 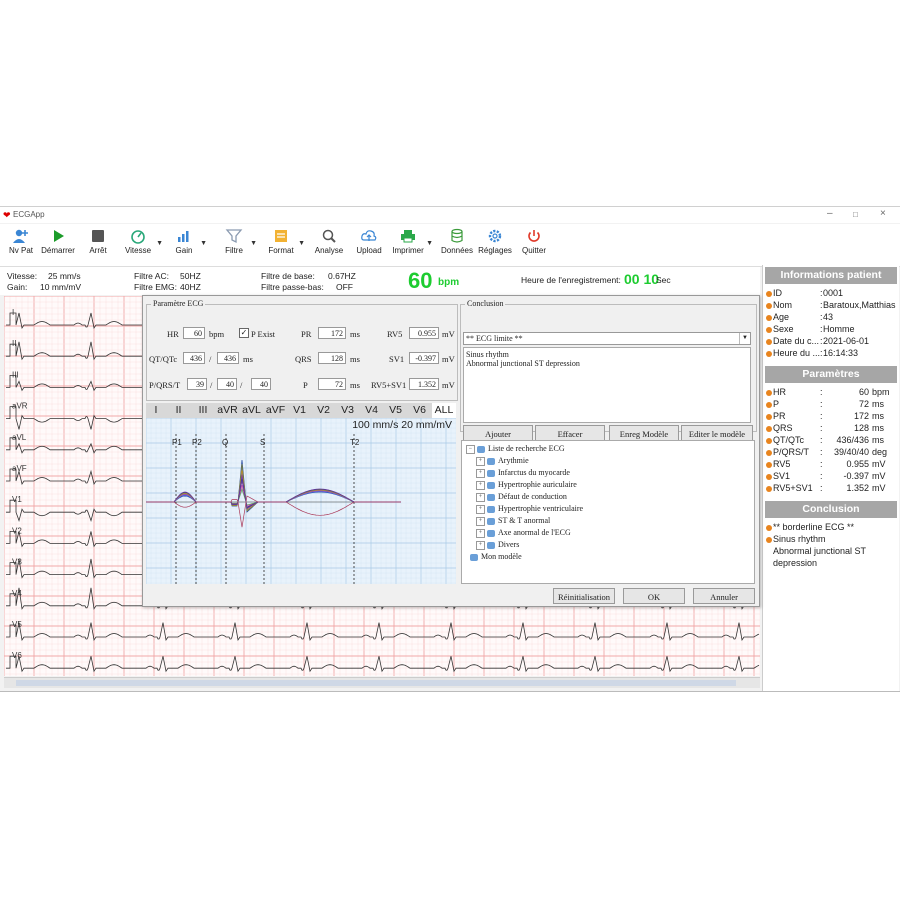 I want to click on tree-item: + Hypertrophie ventriculaire, so click(x=529, y=509).